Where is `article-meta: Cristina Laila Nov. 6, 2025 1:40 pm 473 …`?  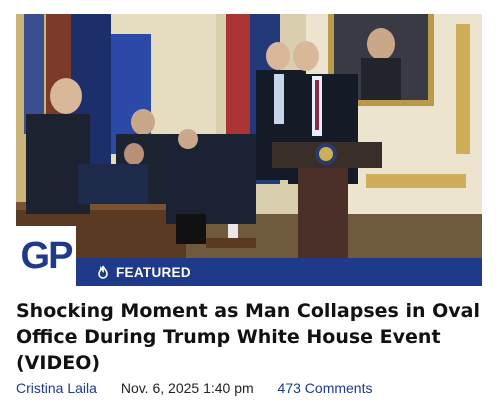 article-meta: Cristina Laila Nov. 6, 2025 1:40 pm 473 … is located at coordinates (251, 388).